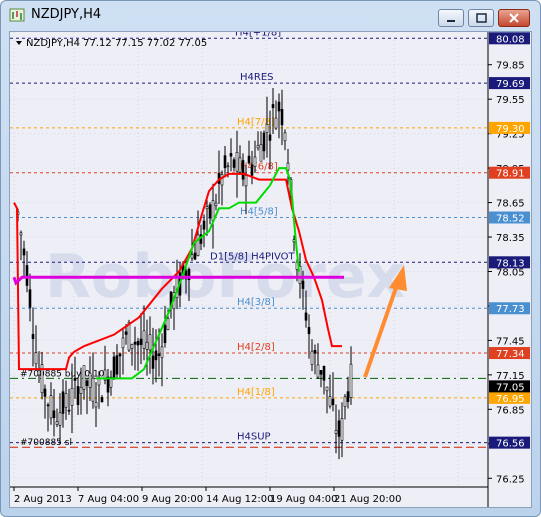 This screenshot has height=517, width=541. What do you see at coordinates (111, 43) in the screenshot?
I see `chart-header: NZDJPY,H4 77.12 77.15 77.02 77.05` at bounding box center [111, 43].